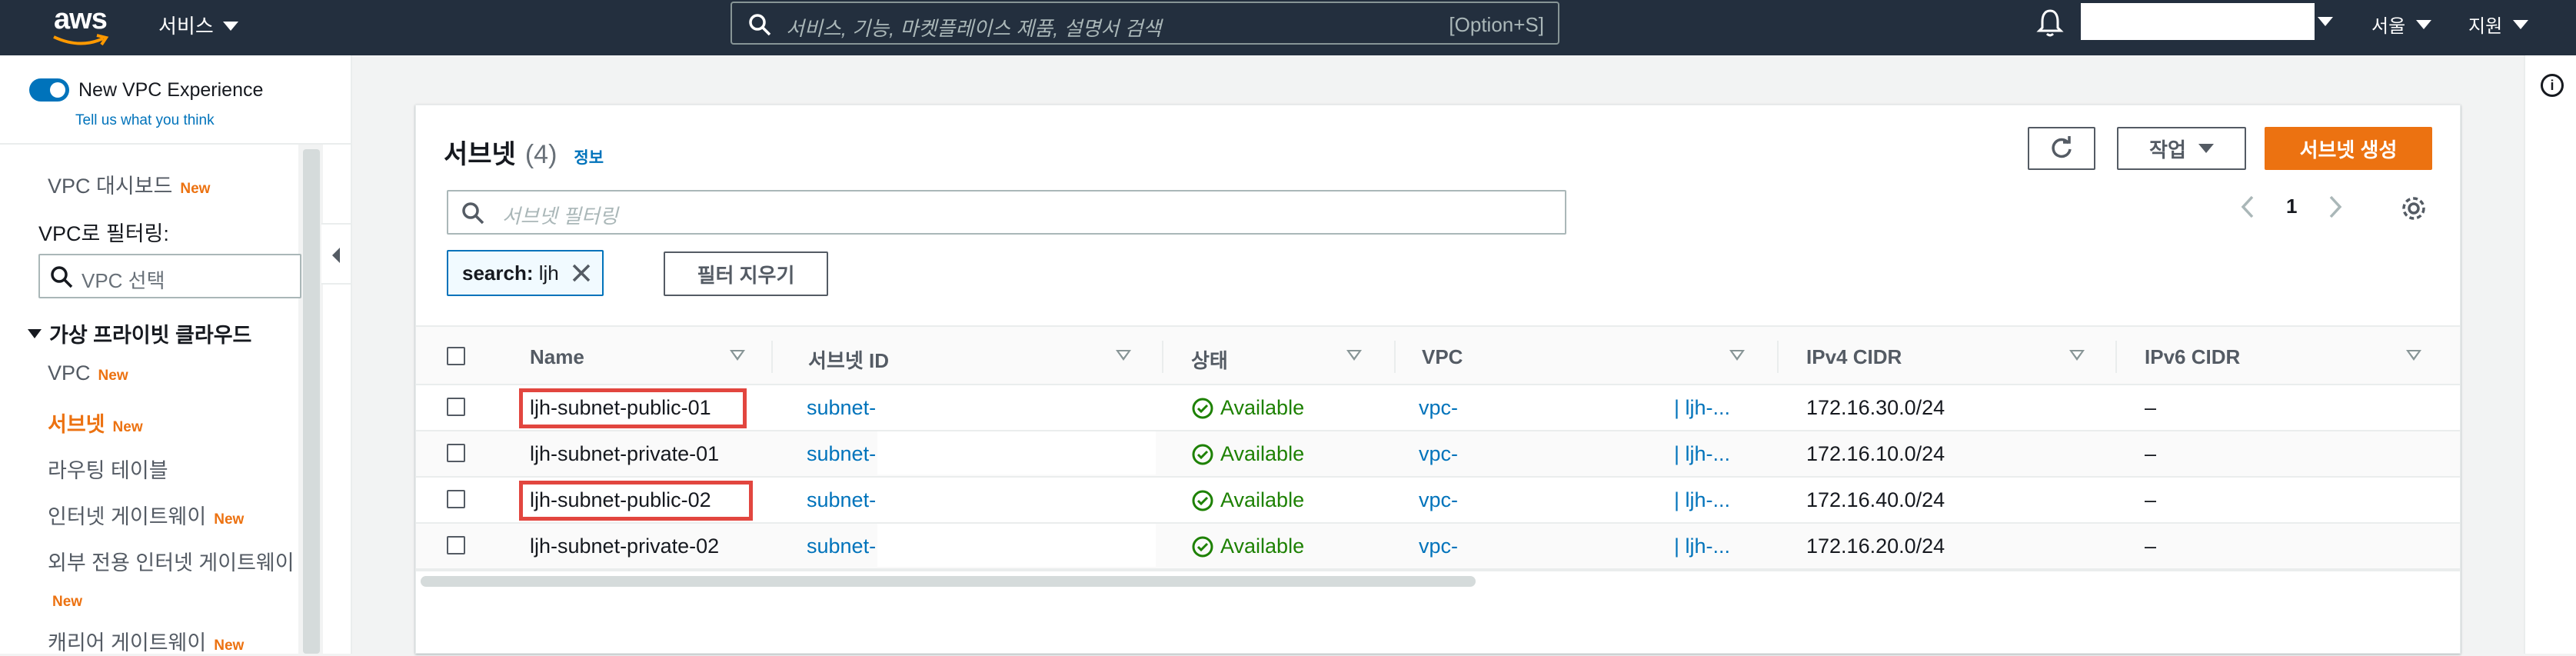 This screenshot has width=2576, height=656. What do you see at coordinates (150, 335) in the screenshot?
I see `section-title: 가상 프라이빗 클라우드` at bounding box center [150, 335].